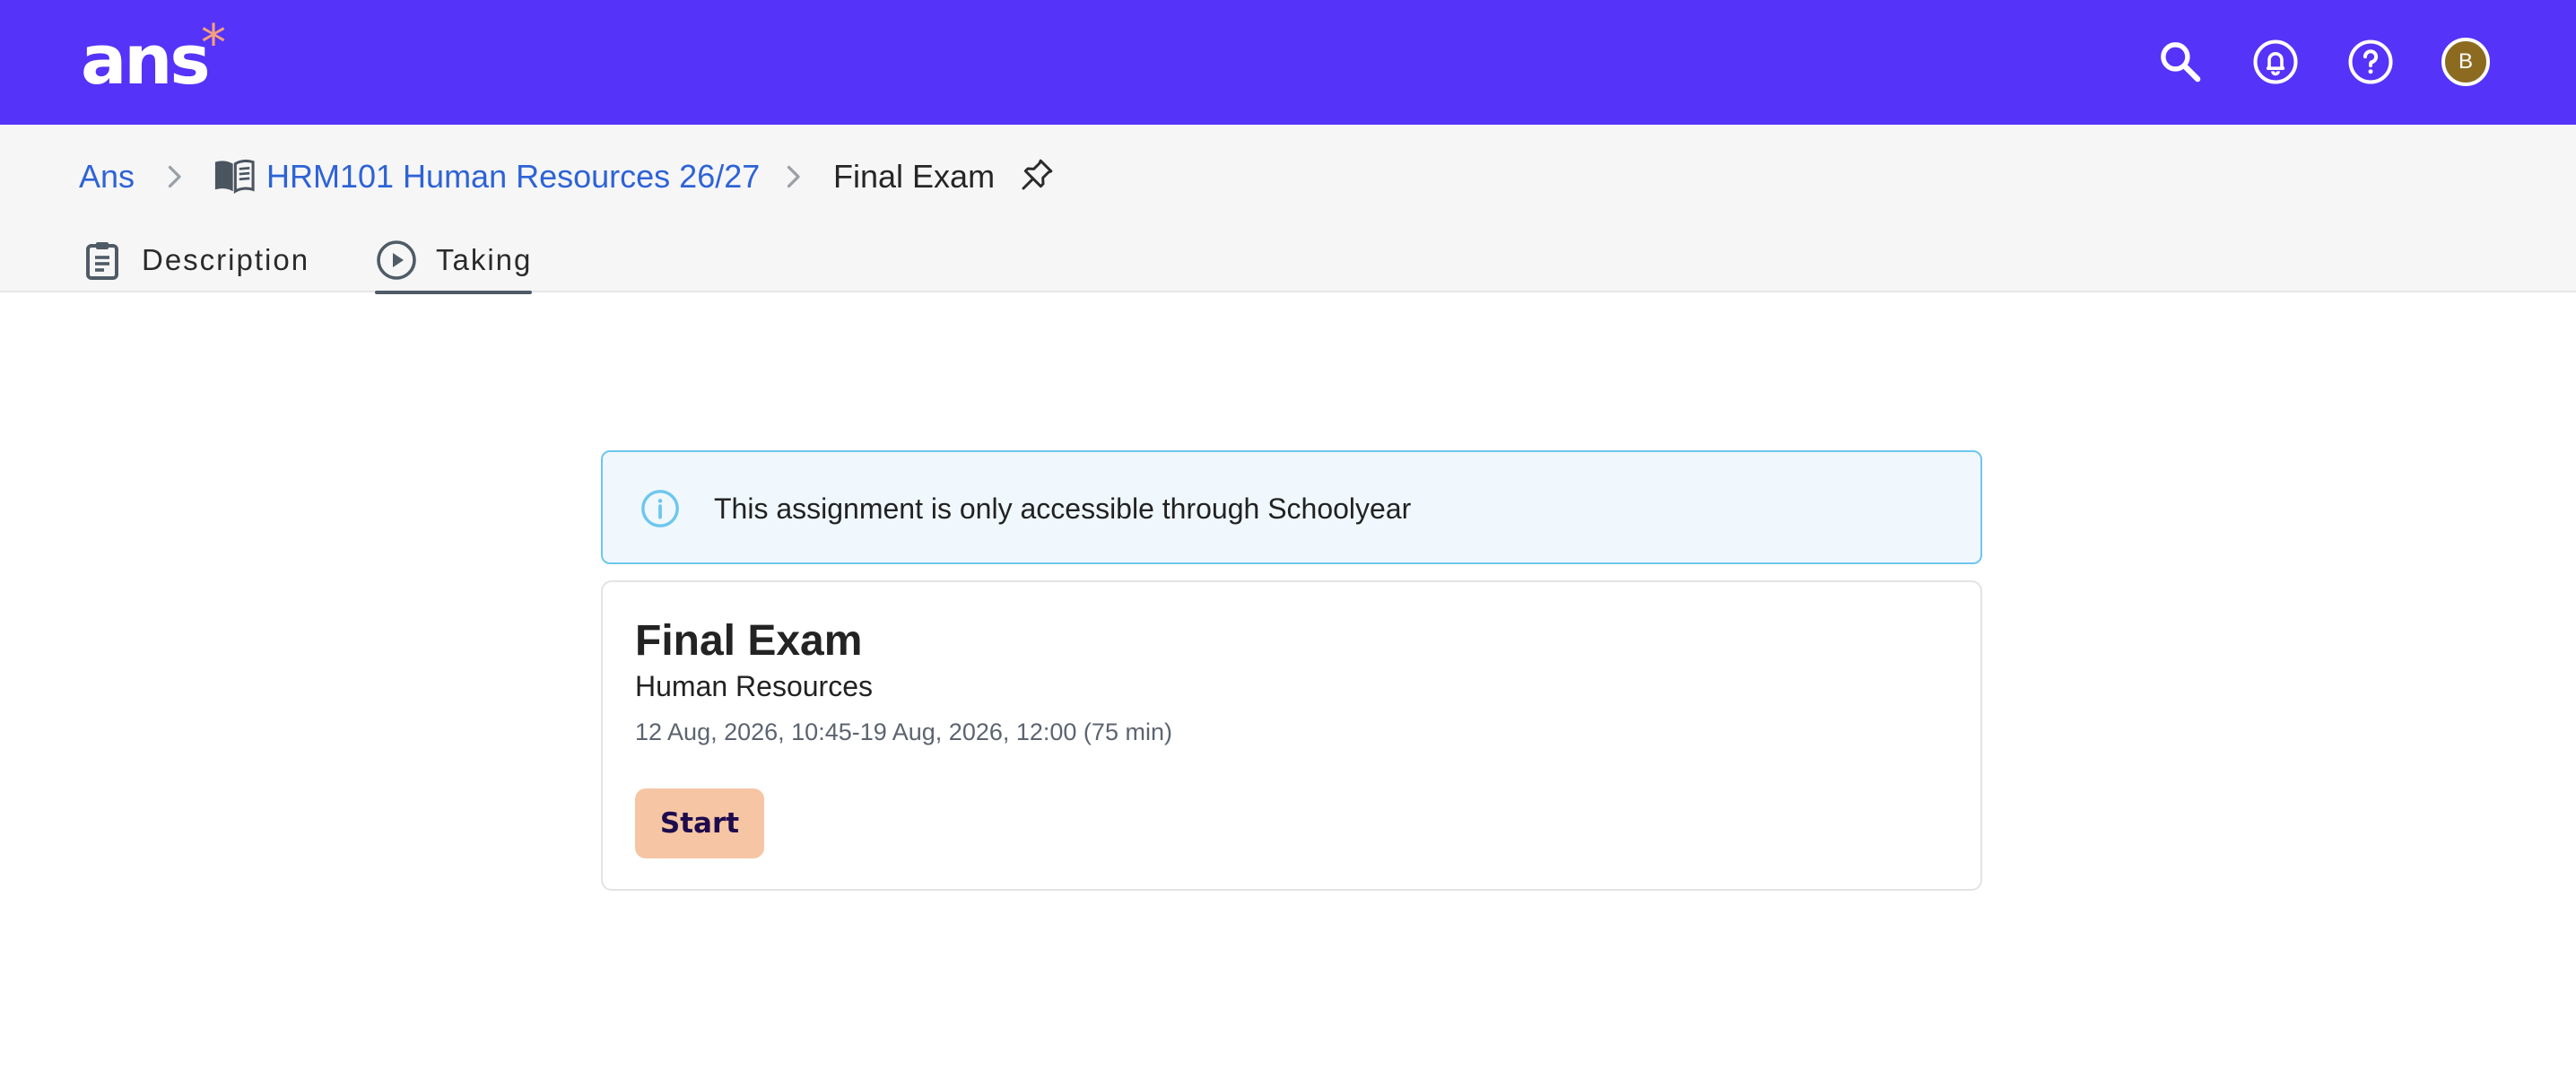 The image size is (2576, 1080). What do you see at coordinates (749, 641) in the screenshot?
I see `assignment-title: Final Exam` at bounding box center [749, 641].